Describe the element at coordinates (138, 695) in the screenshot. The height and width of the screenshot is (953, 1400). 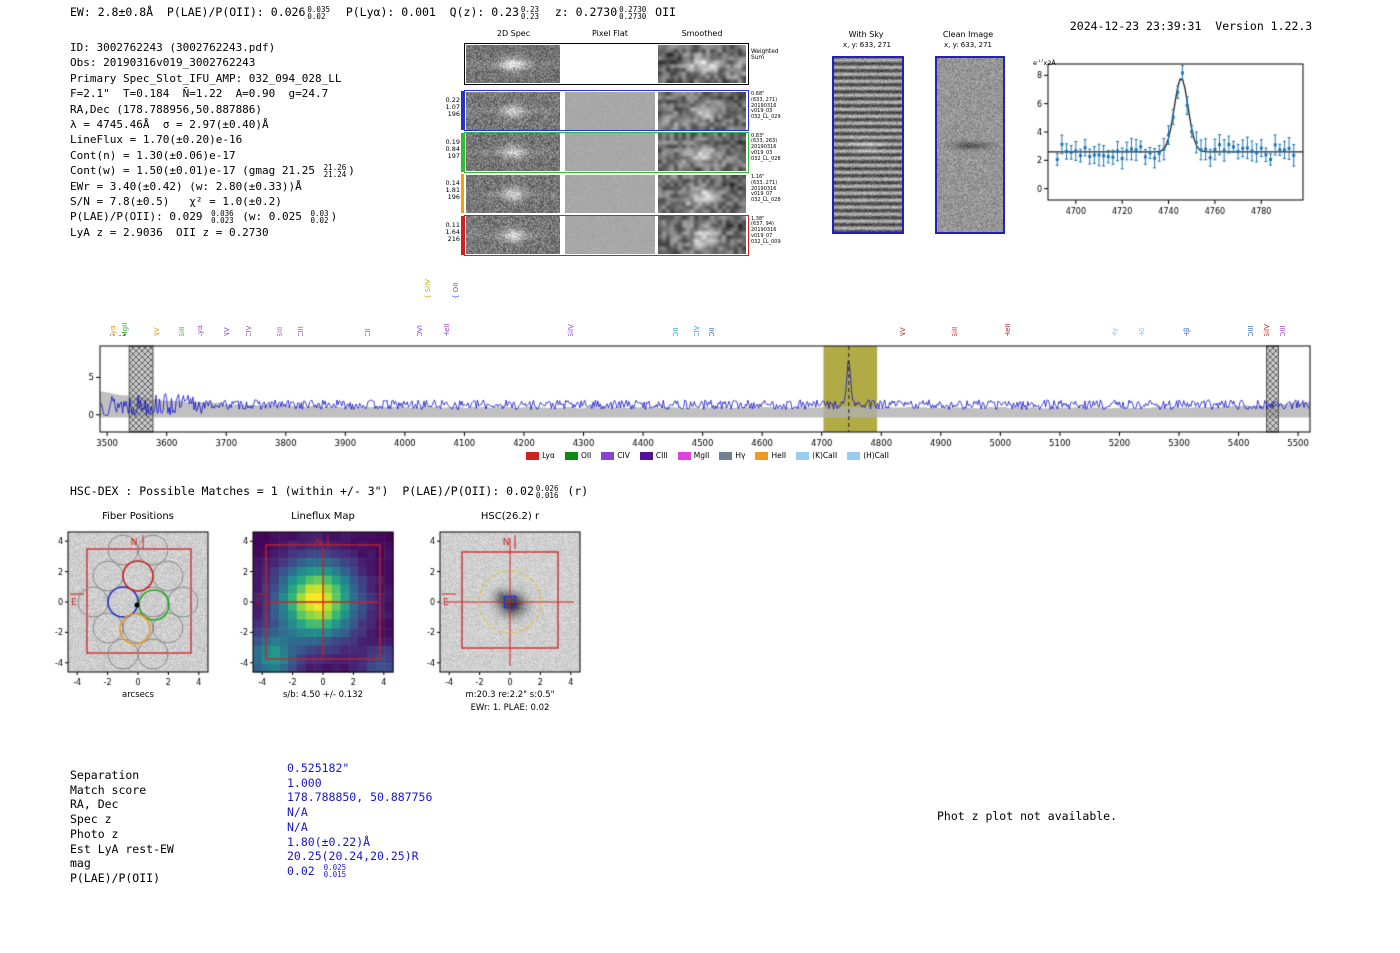
I see `cutout-xlabel-fiber: arcsecs` at that location.